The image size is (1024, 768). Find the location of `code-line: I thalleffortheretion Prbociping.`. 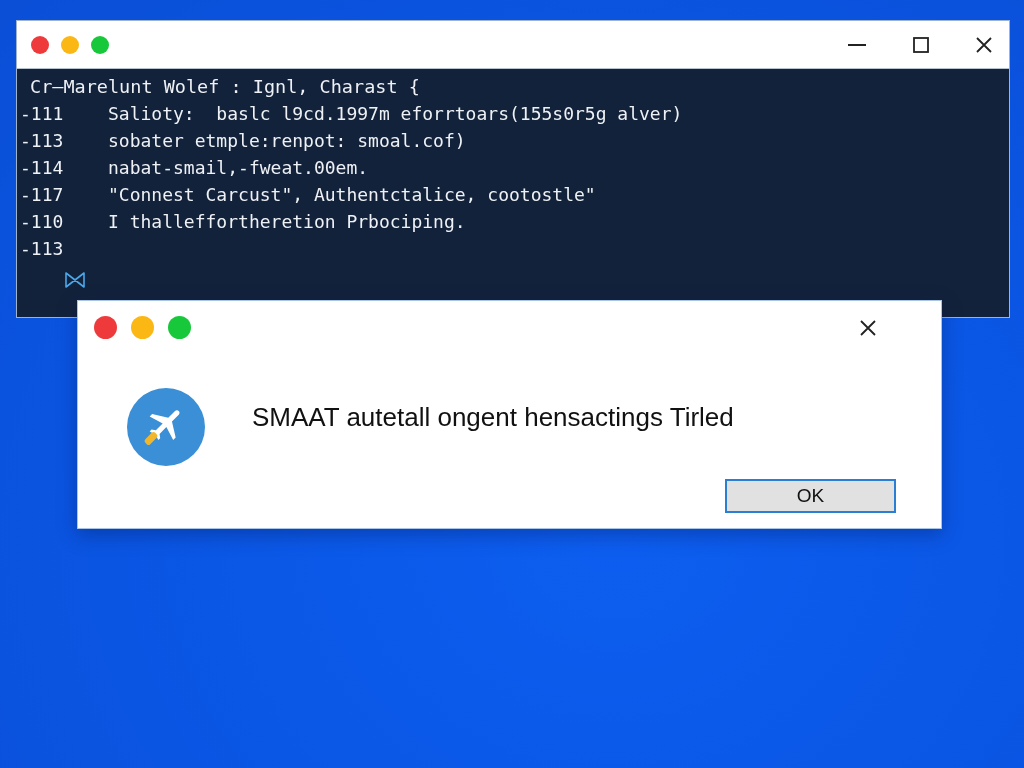

code-line: I thalleffortheretion Prbociping. is located at coordinates (287, 222).